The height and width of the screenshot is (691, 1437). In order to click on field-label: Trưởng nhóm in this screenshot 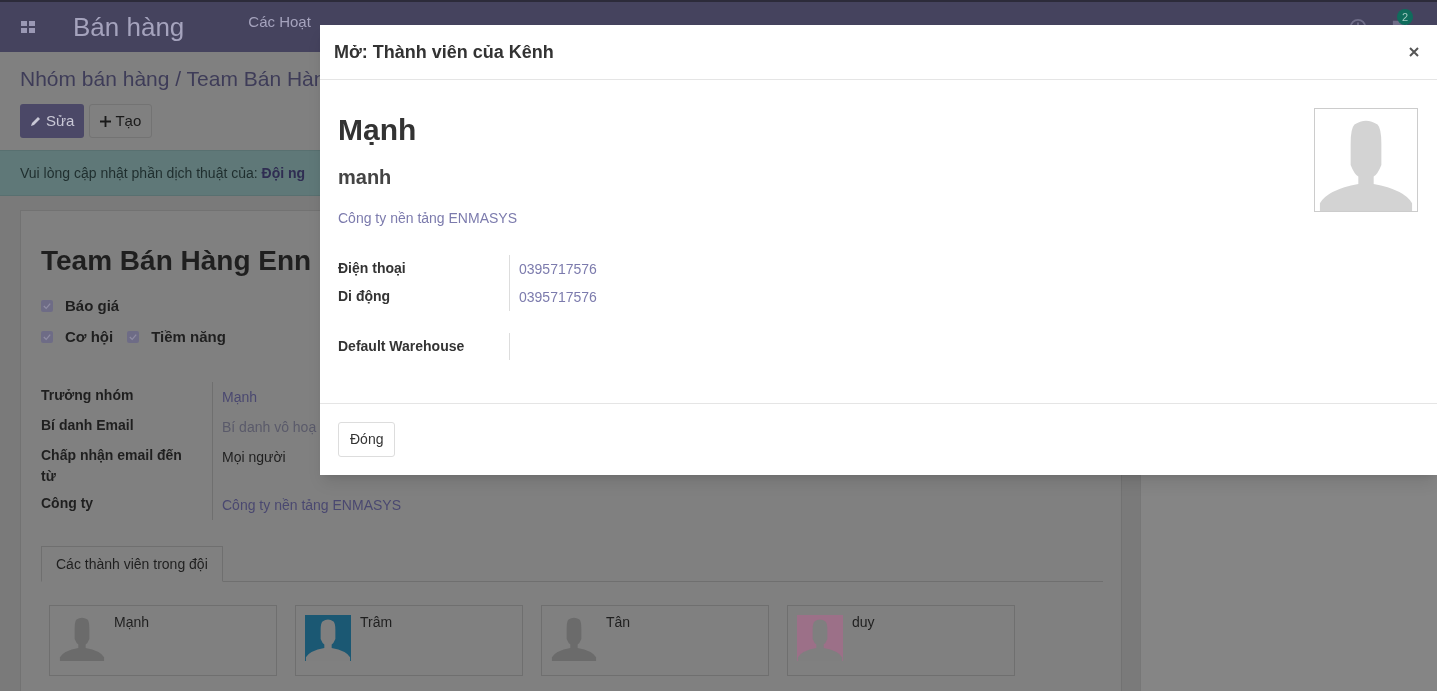, I will do `click(88, 395)`.